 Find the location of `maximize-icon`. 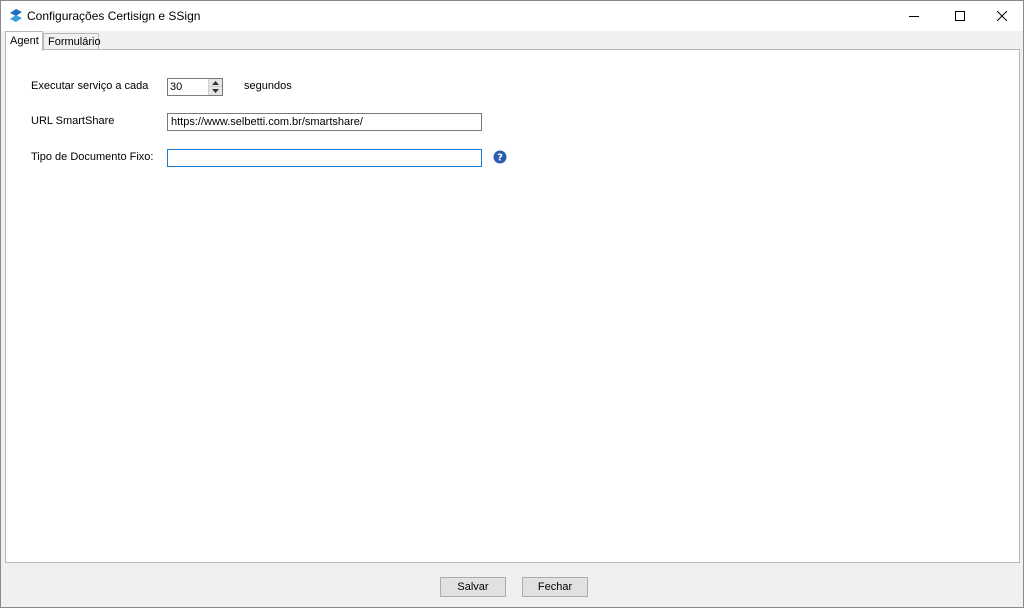

maximize-icon is located at coordinates (960, 16).